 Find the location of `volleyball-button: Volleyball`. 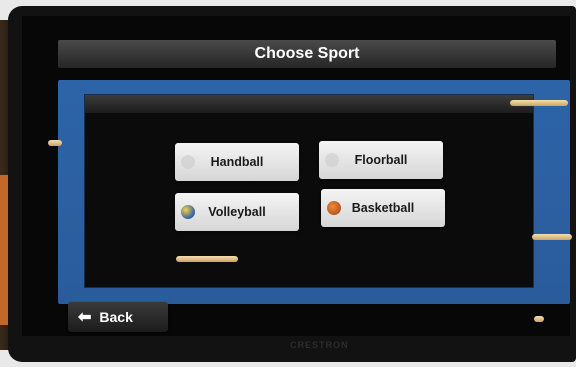

volleyball-button: Volleyball is located at coordinates (237, 212).